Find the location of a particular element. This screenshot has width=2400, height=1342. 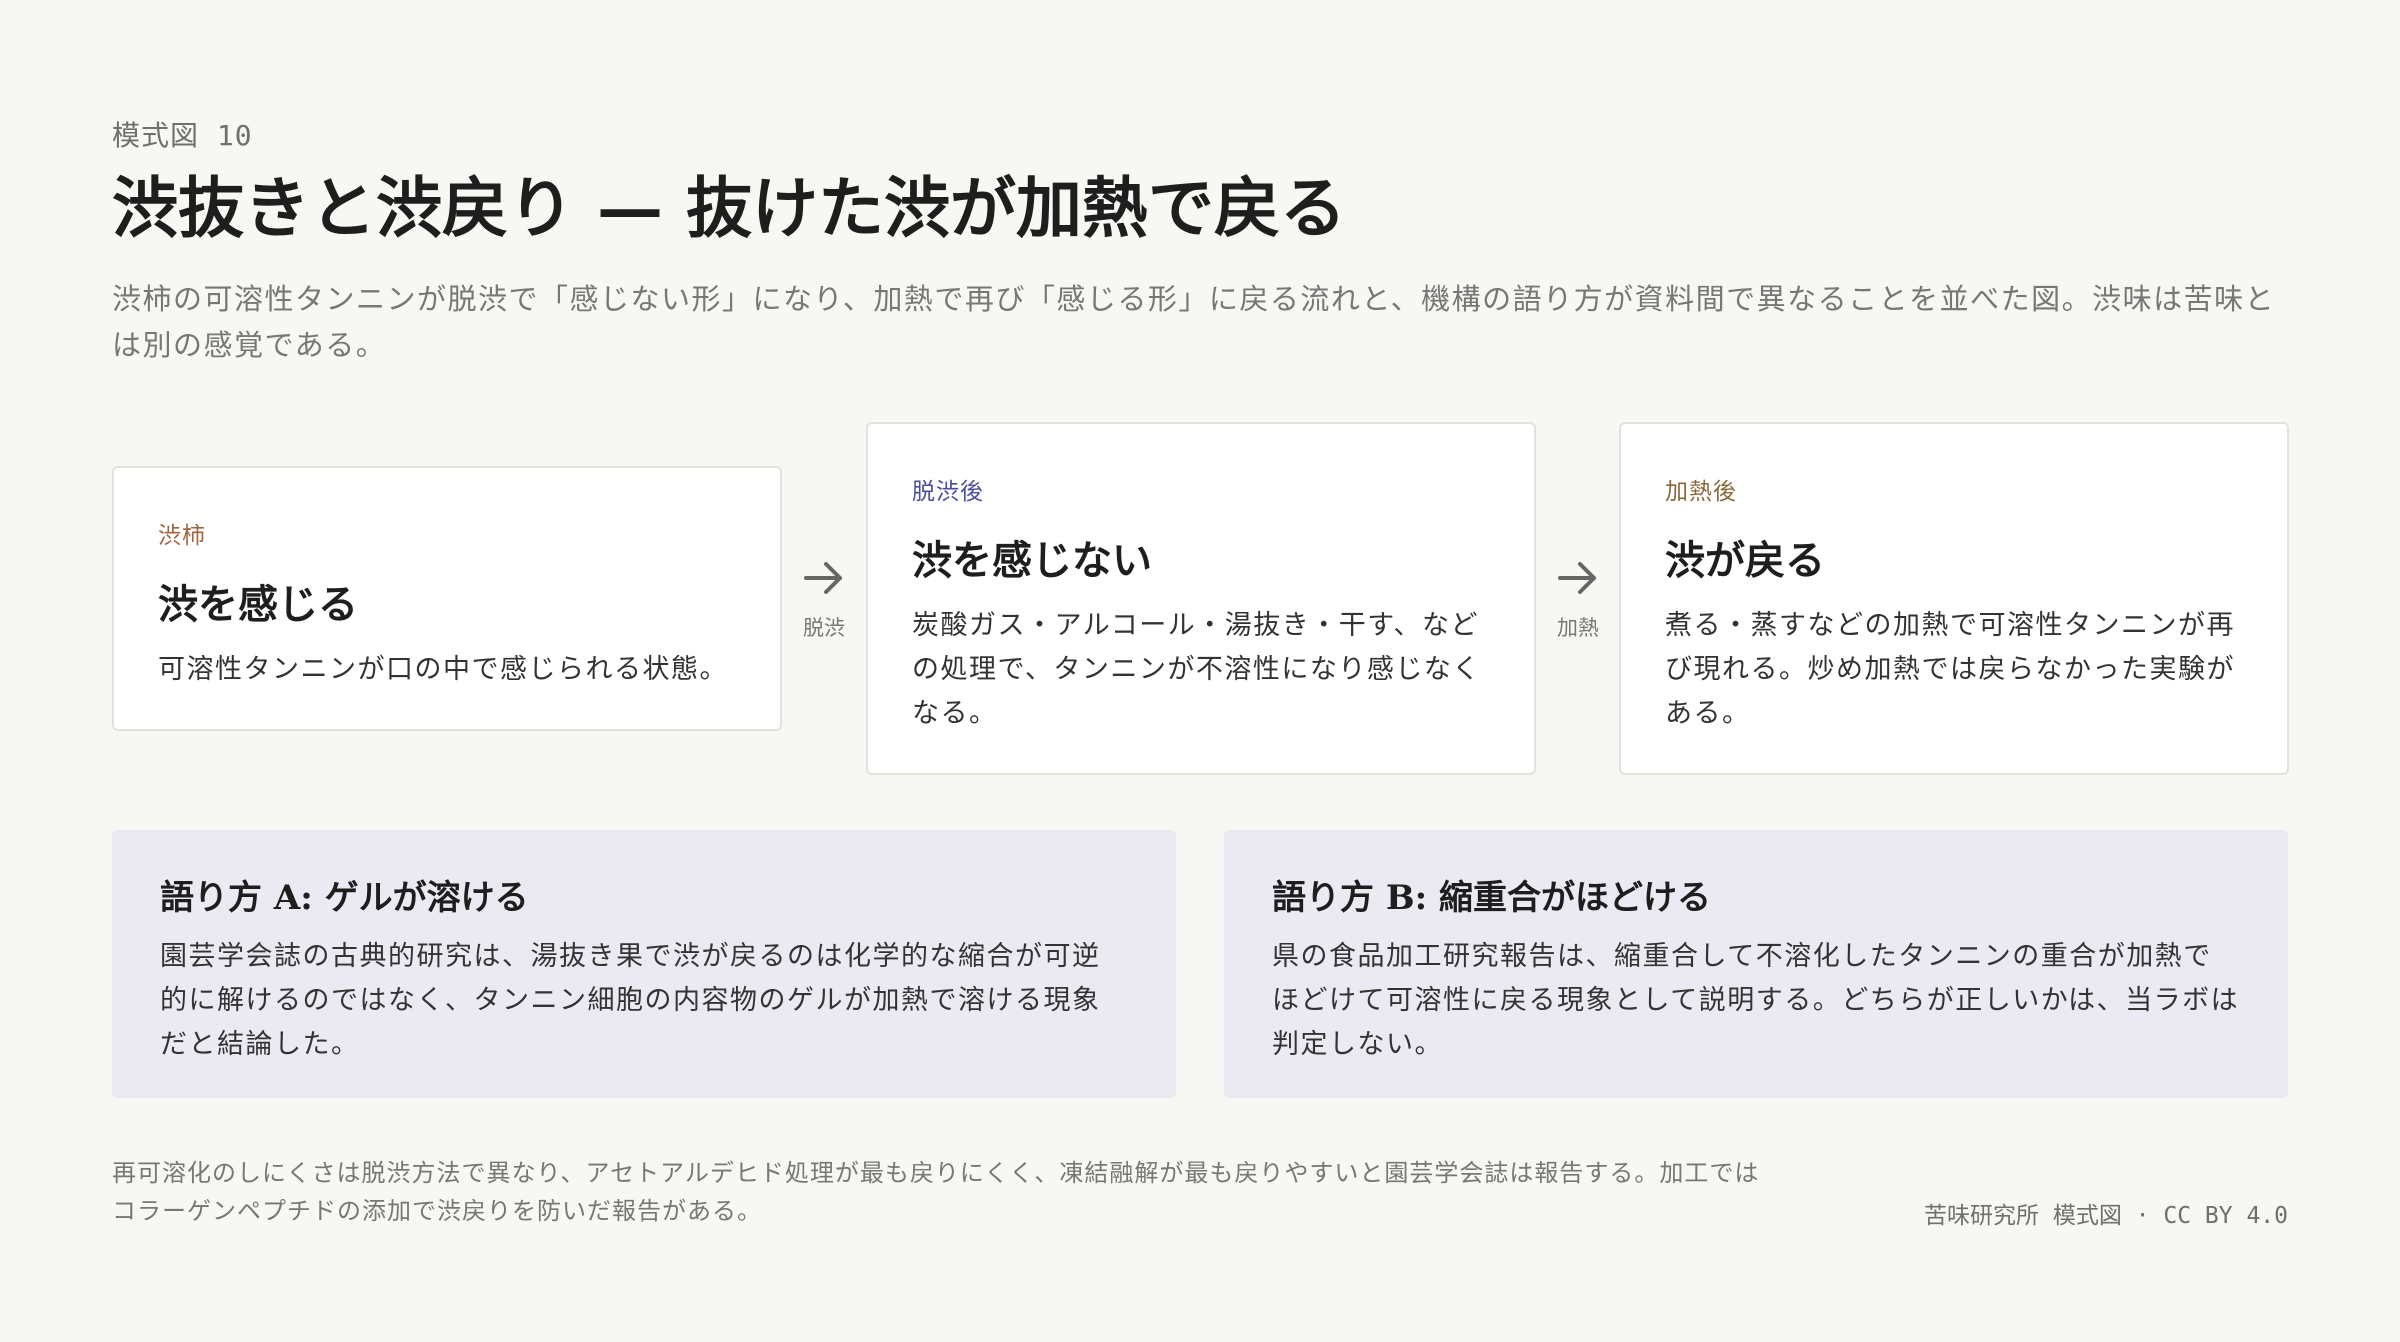

arrow-label: 加熱 is located at coordinates (1578, 628).